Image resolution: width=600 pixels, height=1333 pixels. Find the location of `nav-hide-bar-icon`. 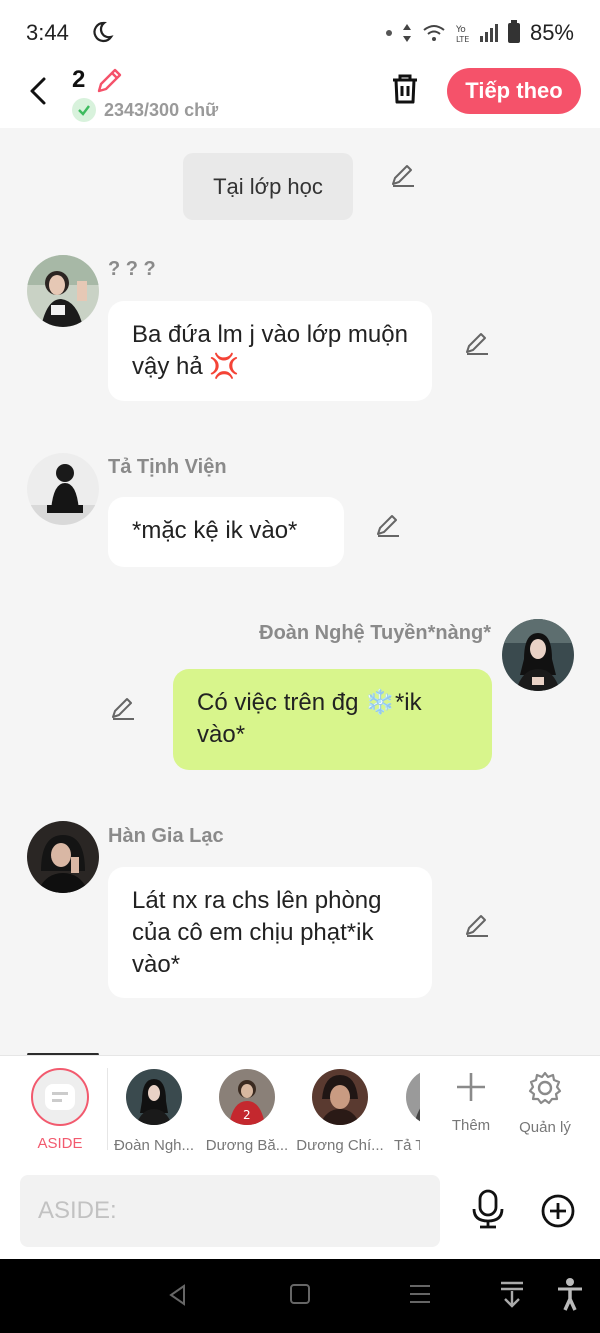

nav-hide-bar-icon is located at coordinates (512, 1296).